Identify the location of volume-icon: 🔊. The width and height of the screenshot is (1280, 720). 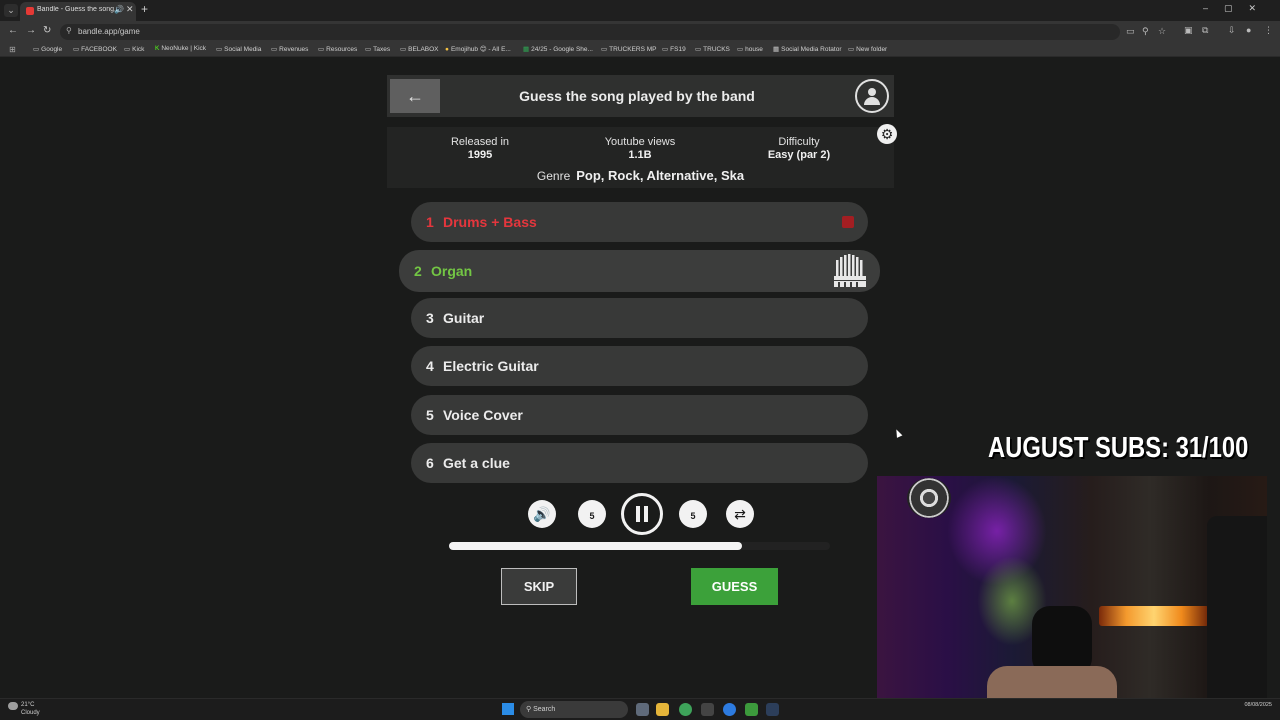
(542, 514).